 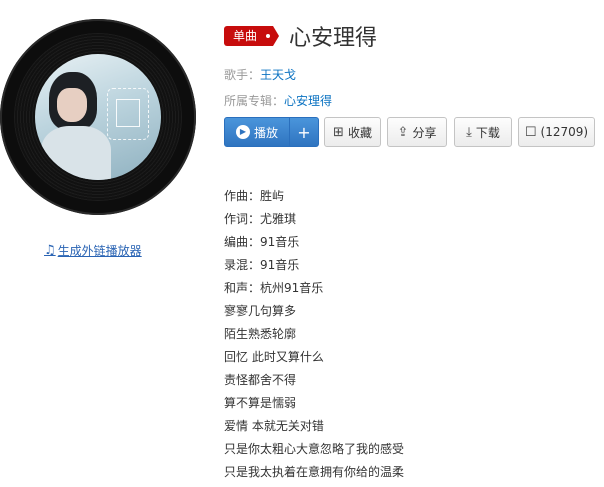 I want to click on generate-external-player-link: ♫ 生成外链播放器, so click(x=93, y=250).